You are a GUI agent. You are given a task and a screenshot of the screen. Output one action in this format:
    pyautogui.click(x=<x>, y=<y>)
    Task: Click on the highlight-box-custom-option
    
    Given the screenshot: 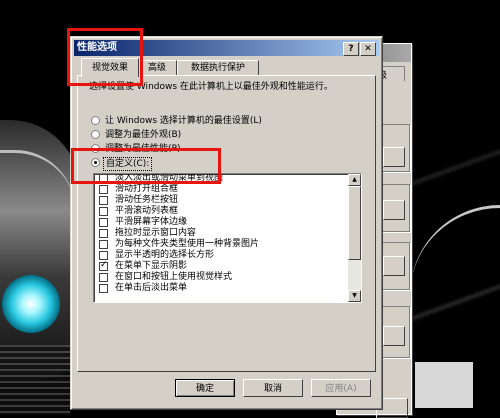 What is the action you would take?
    pyautogui.click(x=146, y=166)
    